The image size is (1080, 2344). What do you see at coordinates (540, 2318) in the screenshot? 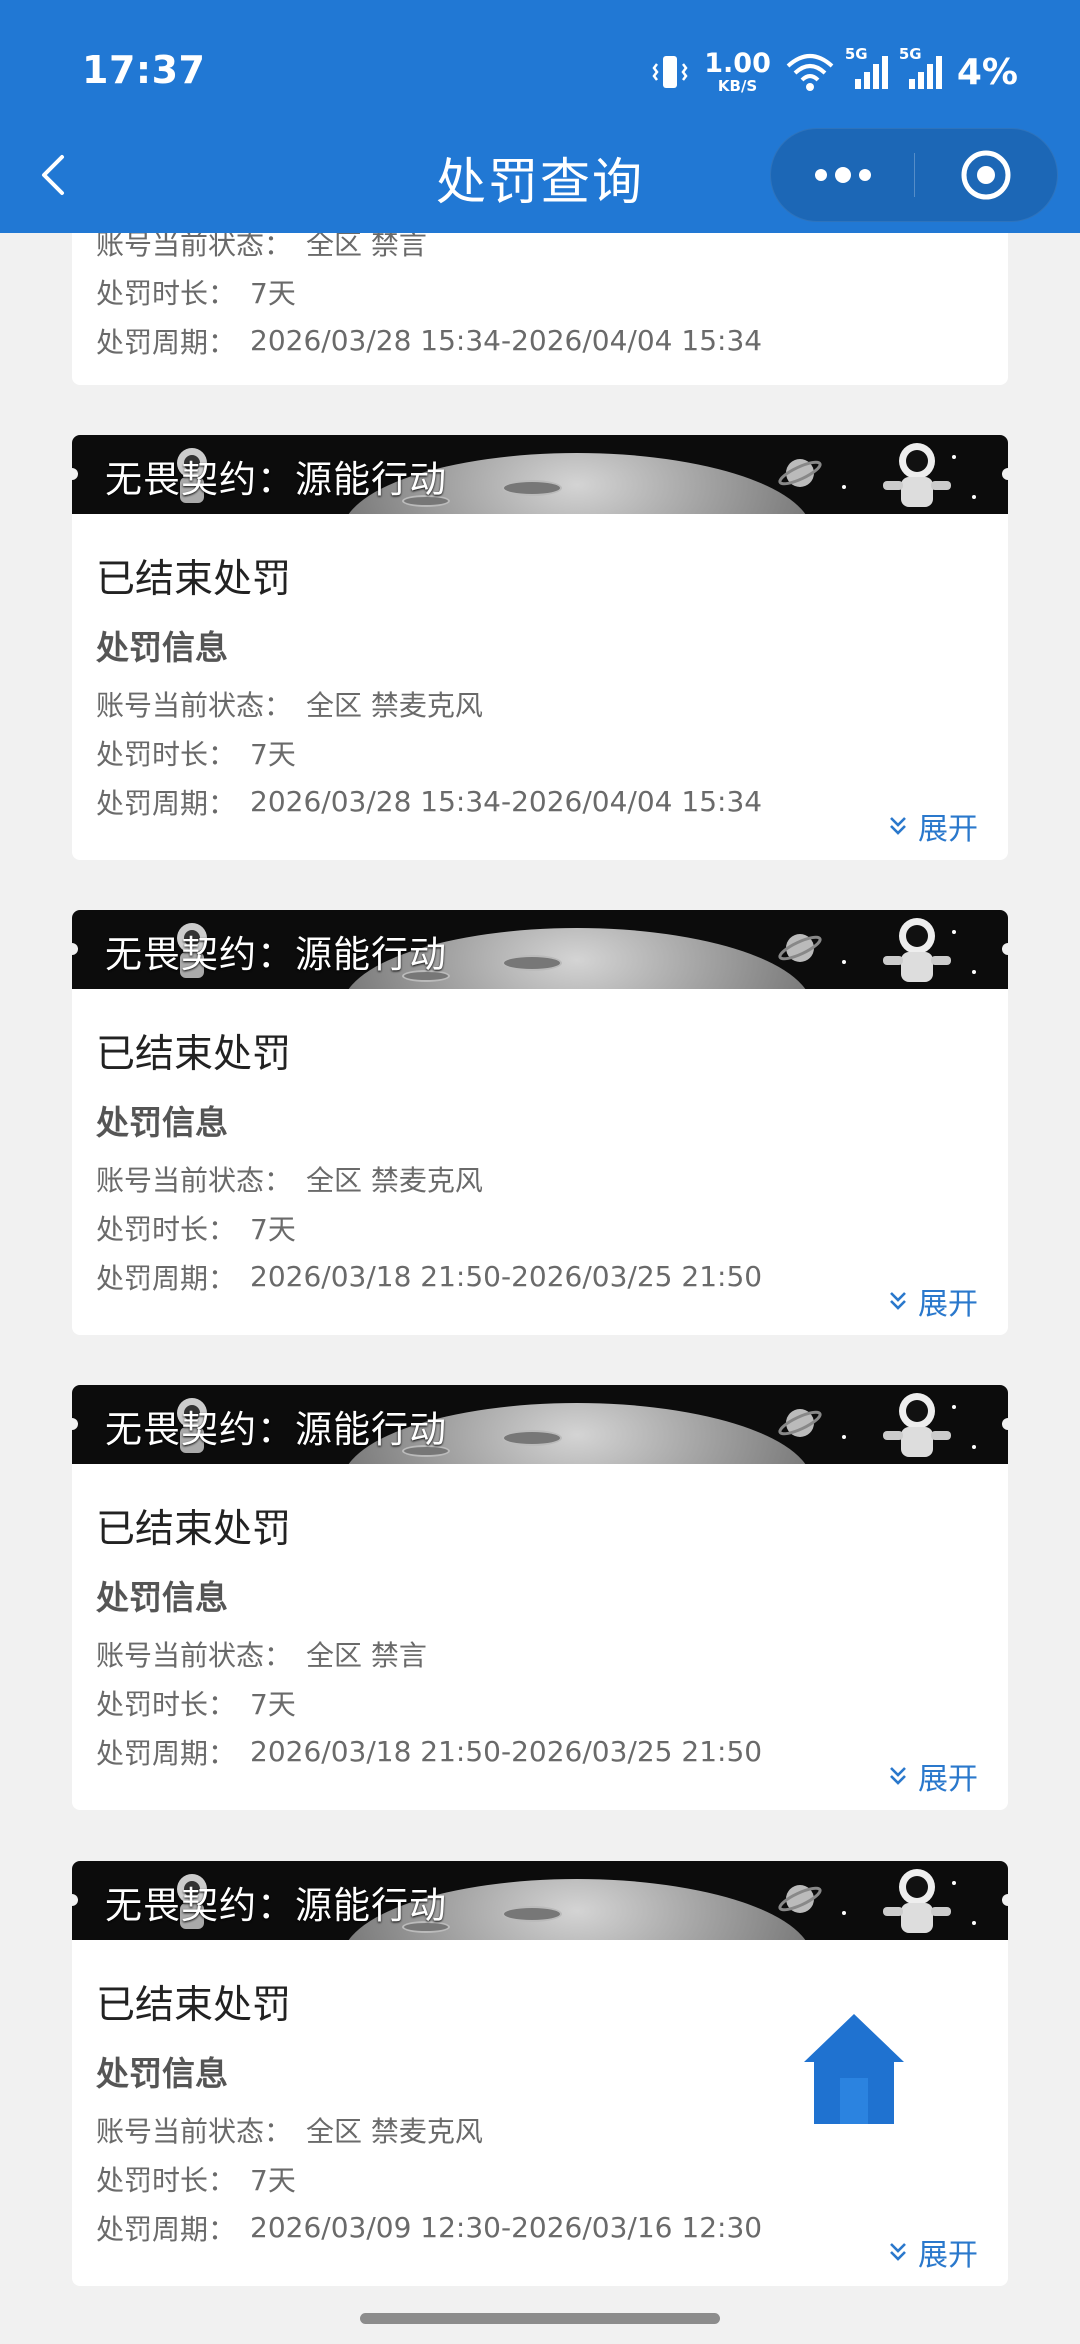
I see `gesture-home-indicator` at bounding box center [540, 2318].